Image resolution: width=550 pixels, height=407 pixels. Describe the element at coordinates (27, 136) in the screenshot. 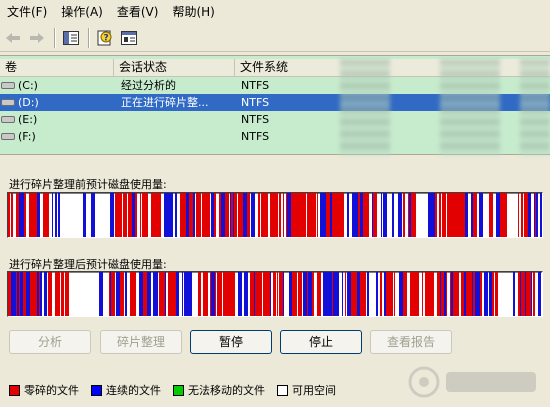

I see `volume-name: (F:)` at that location.